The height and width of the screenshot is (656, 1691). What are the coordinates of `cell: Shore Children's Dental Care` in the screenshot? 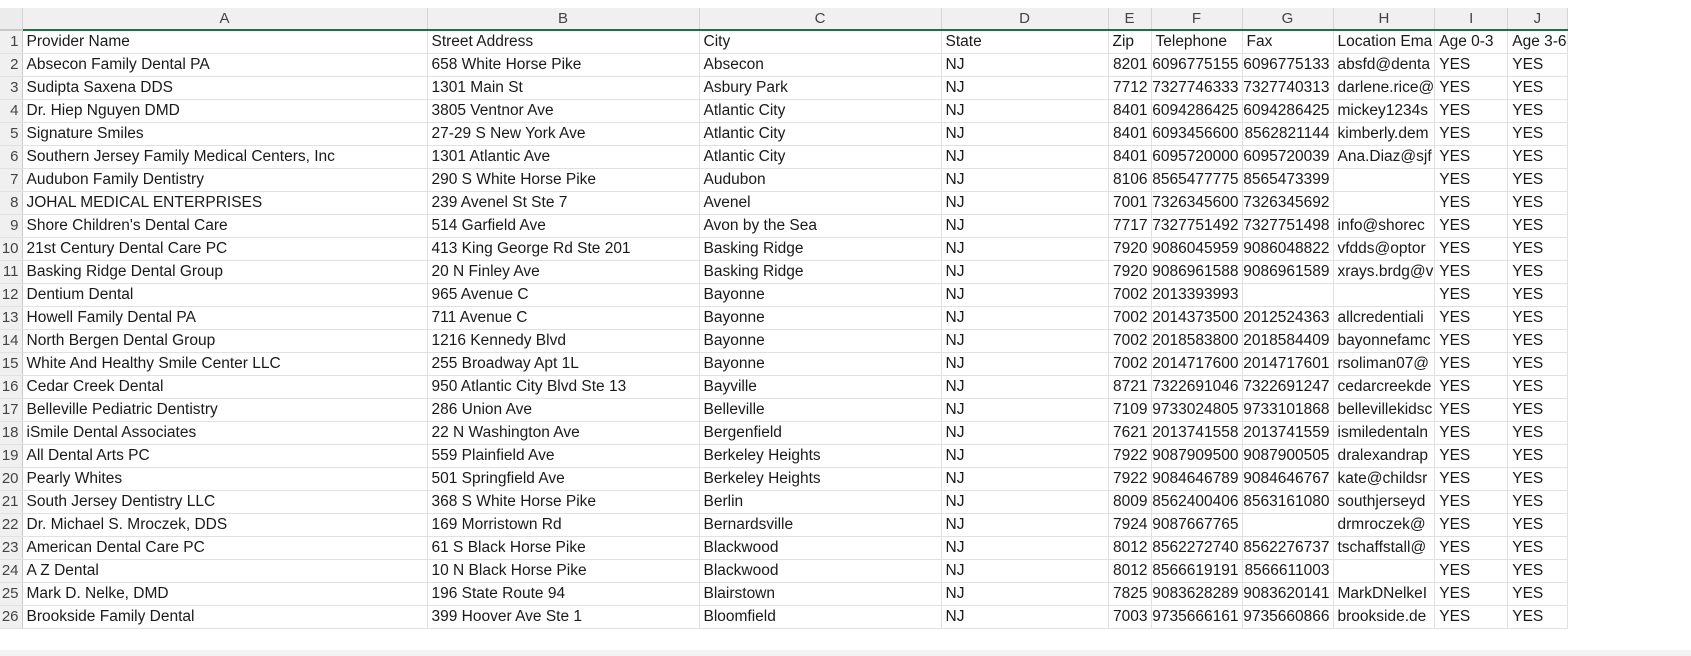 It's located at (225, 226).